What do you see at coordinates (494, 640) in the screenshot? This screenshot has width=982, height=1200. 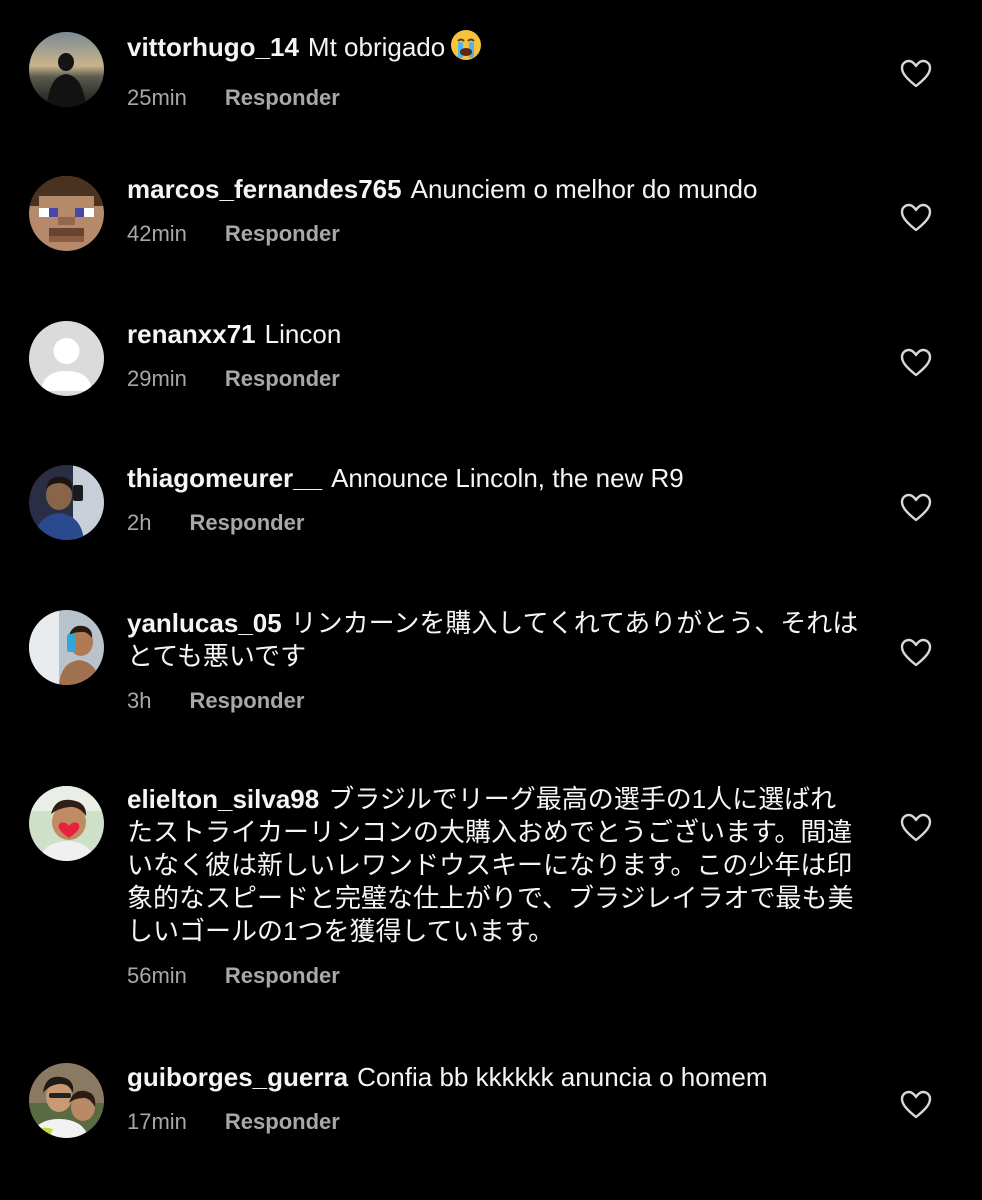 I see `comment-text: yanlucas_05 リンカーンを購入してくれてありがとう、それはとても悪いです` at bounding box center [494, 640].